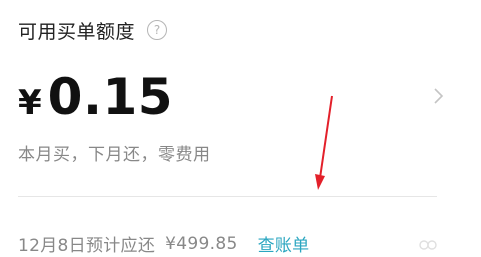 The height and width of the screenshot is (257, 481). I want to click on annotation-arrow, so click(324, 142).